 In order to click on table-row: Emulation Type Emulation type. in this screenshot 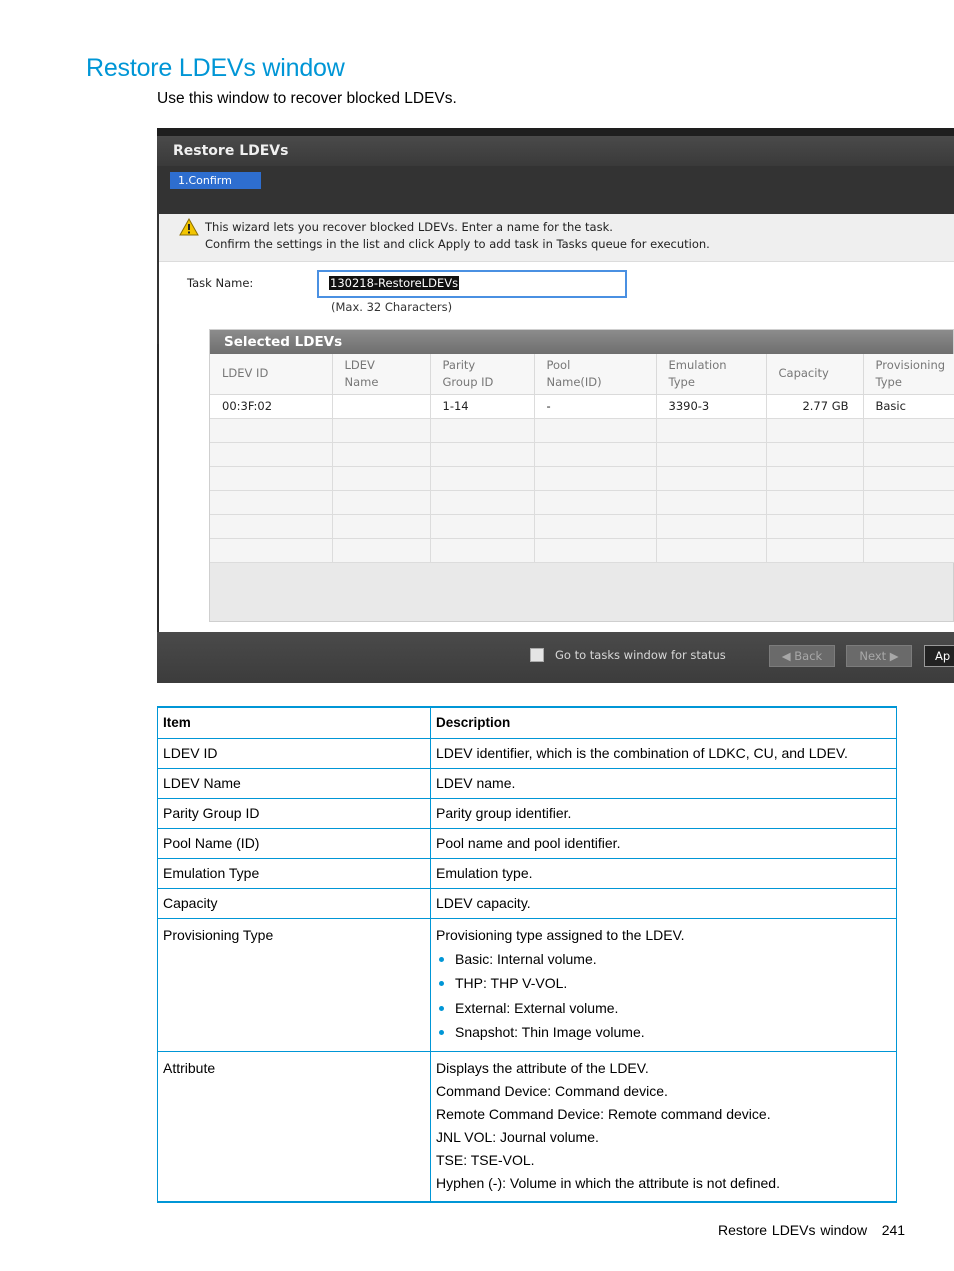, I will do `click(527, 873)`.